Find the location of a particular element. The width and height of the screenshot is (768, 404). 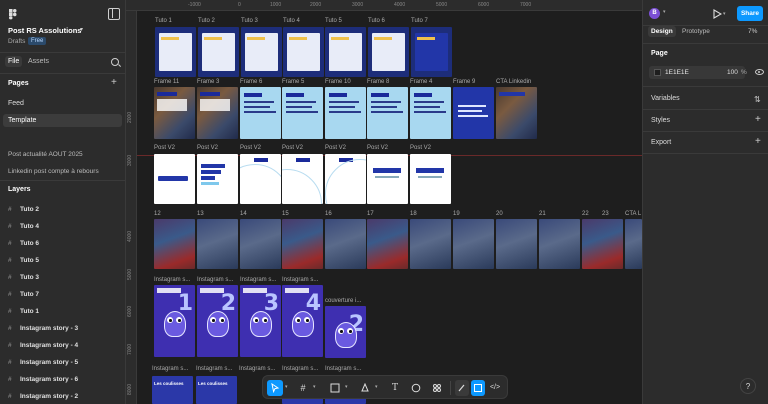

layer-item: # Instagram story - 3 is located at coordinates (43, 330).